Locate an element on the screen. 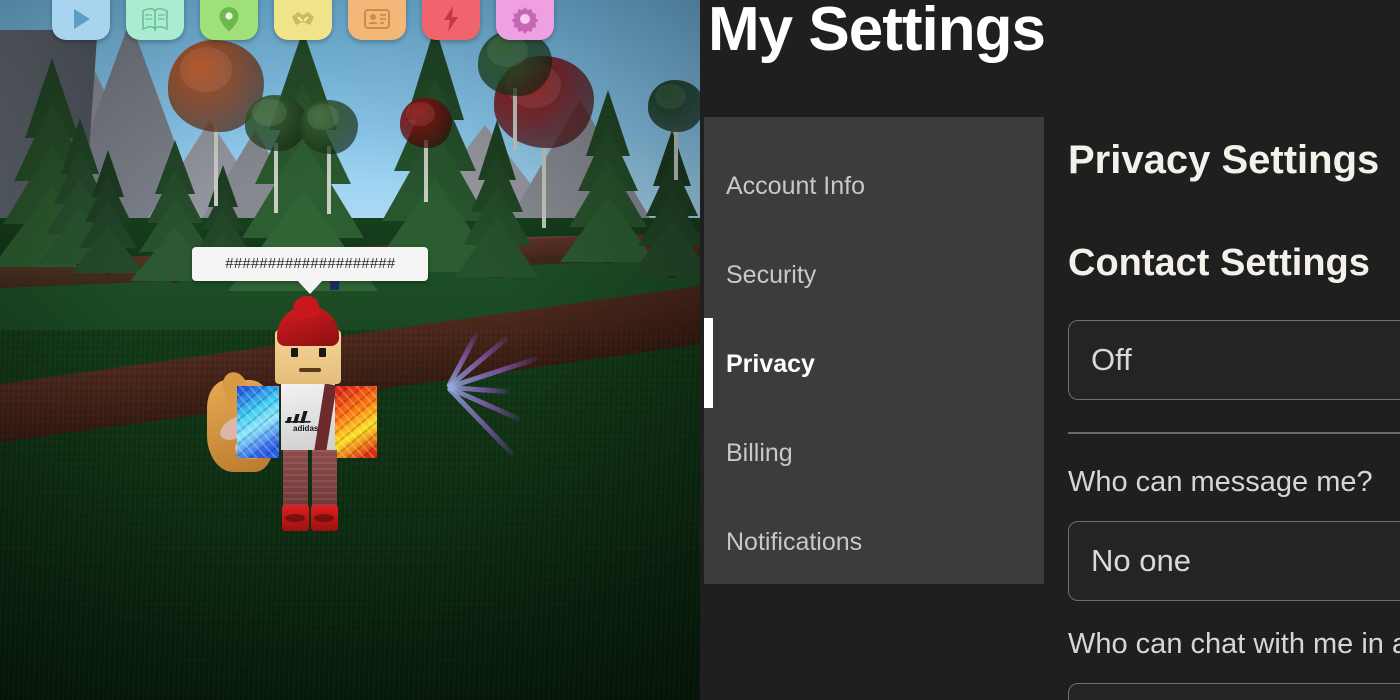  right-arm is located at coordinates (356, 422).